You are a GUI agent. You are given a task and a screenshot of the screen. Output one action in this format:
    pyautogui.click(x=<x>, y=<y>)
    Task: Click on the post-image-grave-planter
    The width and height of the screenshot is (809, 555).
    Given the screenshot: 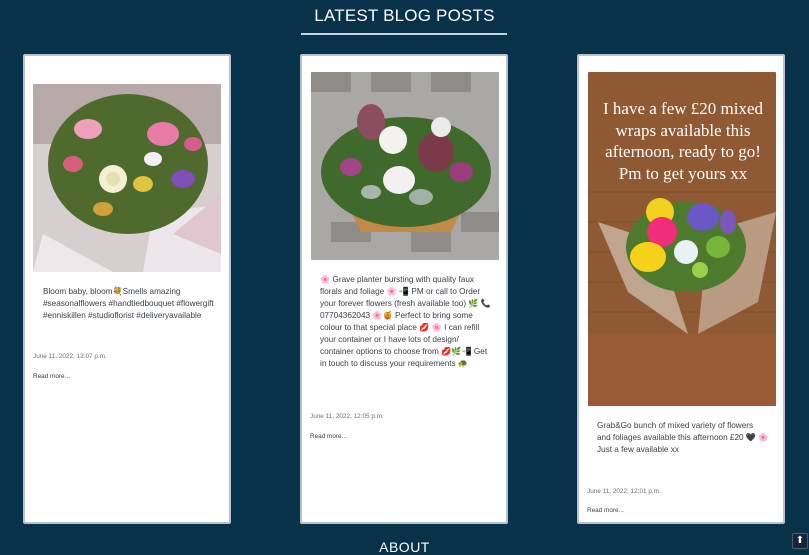 What is the action you would take?
    pyautogui.click(x=405, y=166)
    